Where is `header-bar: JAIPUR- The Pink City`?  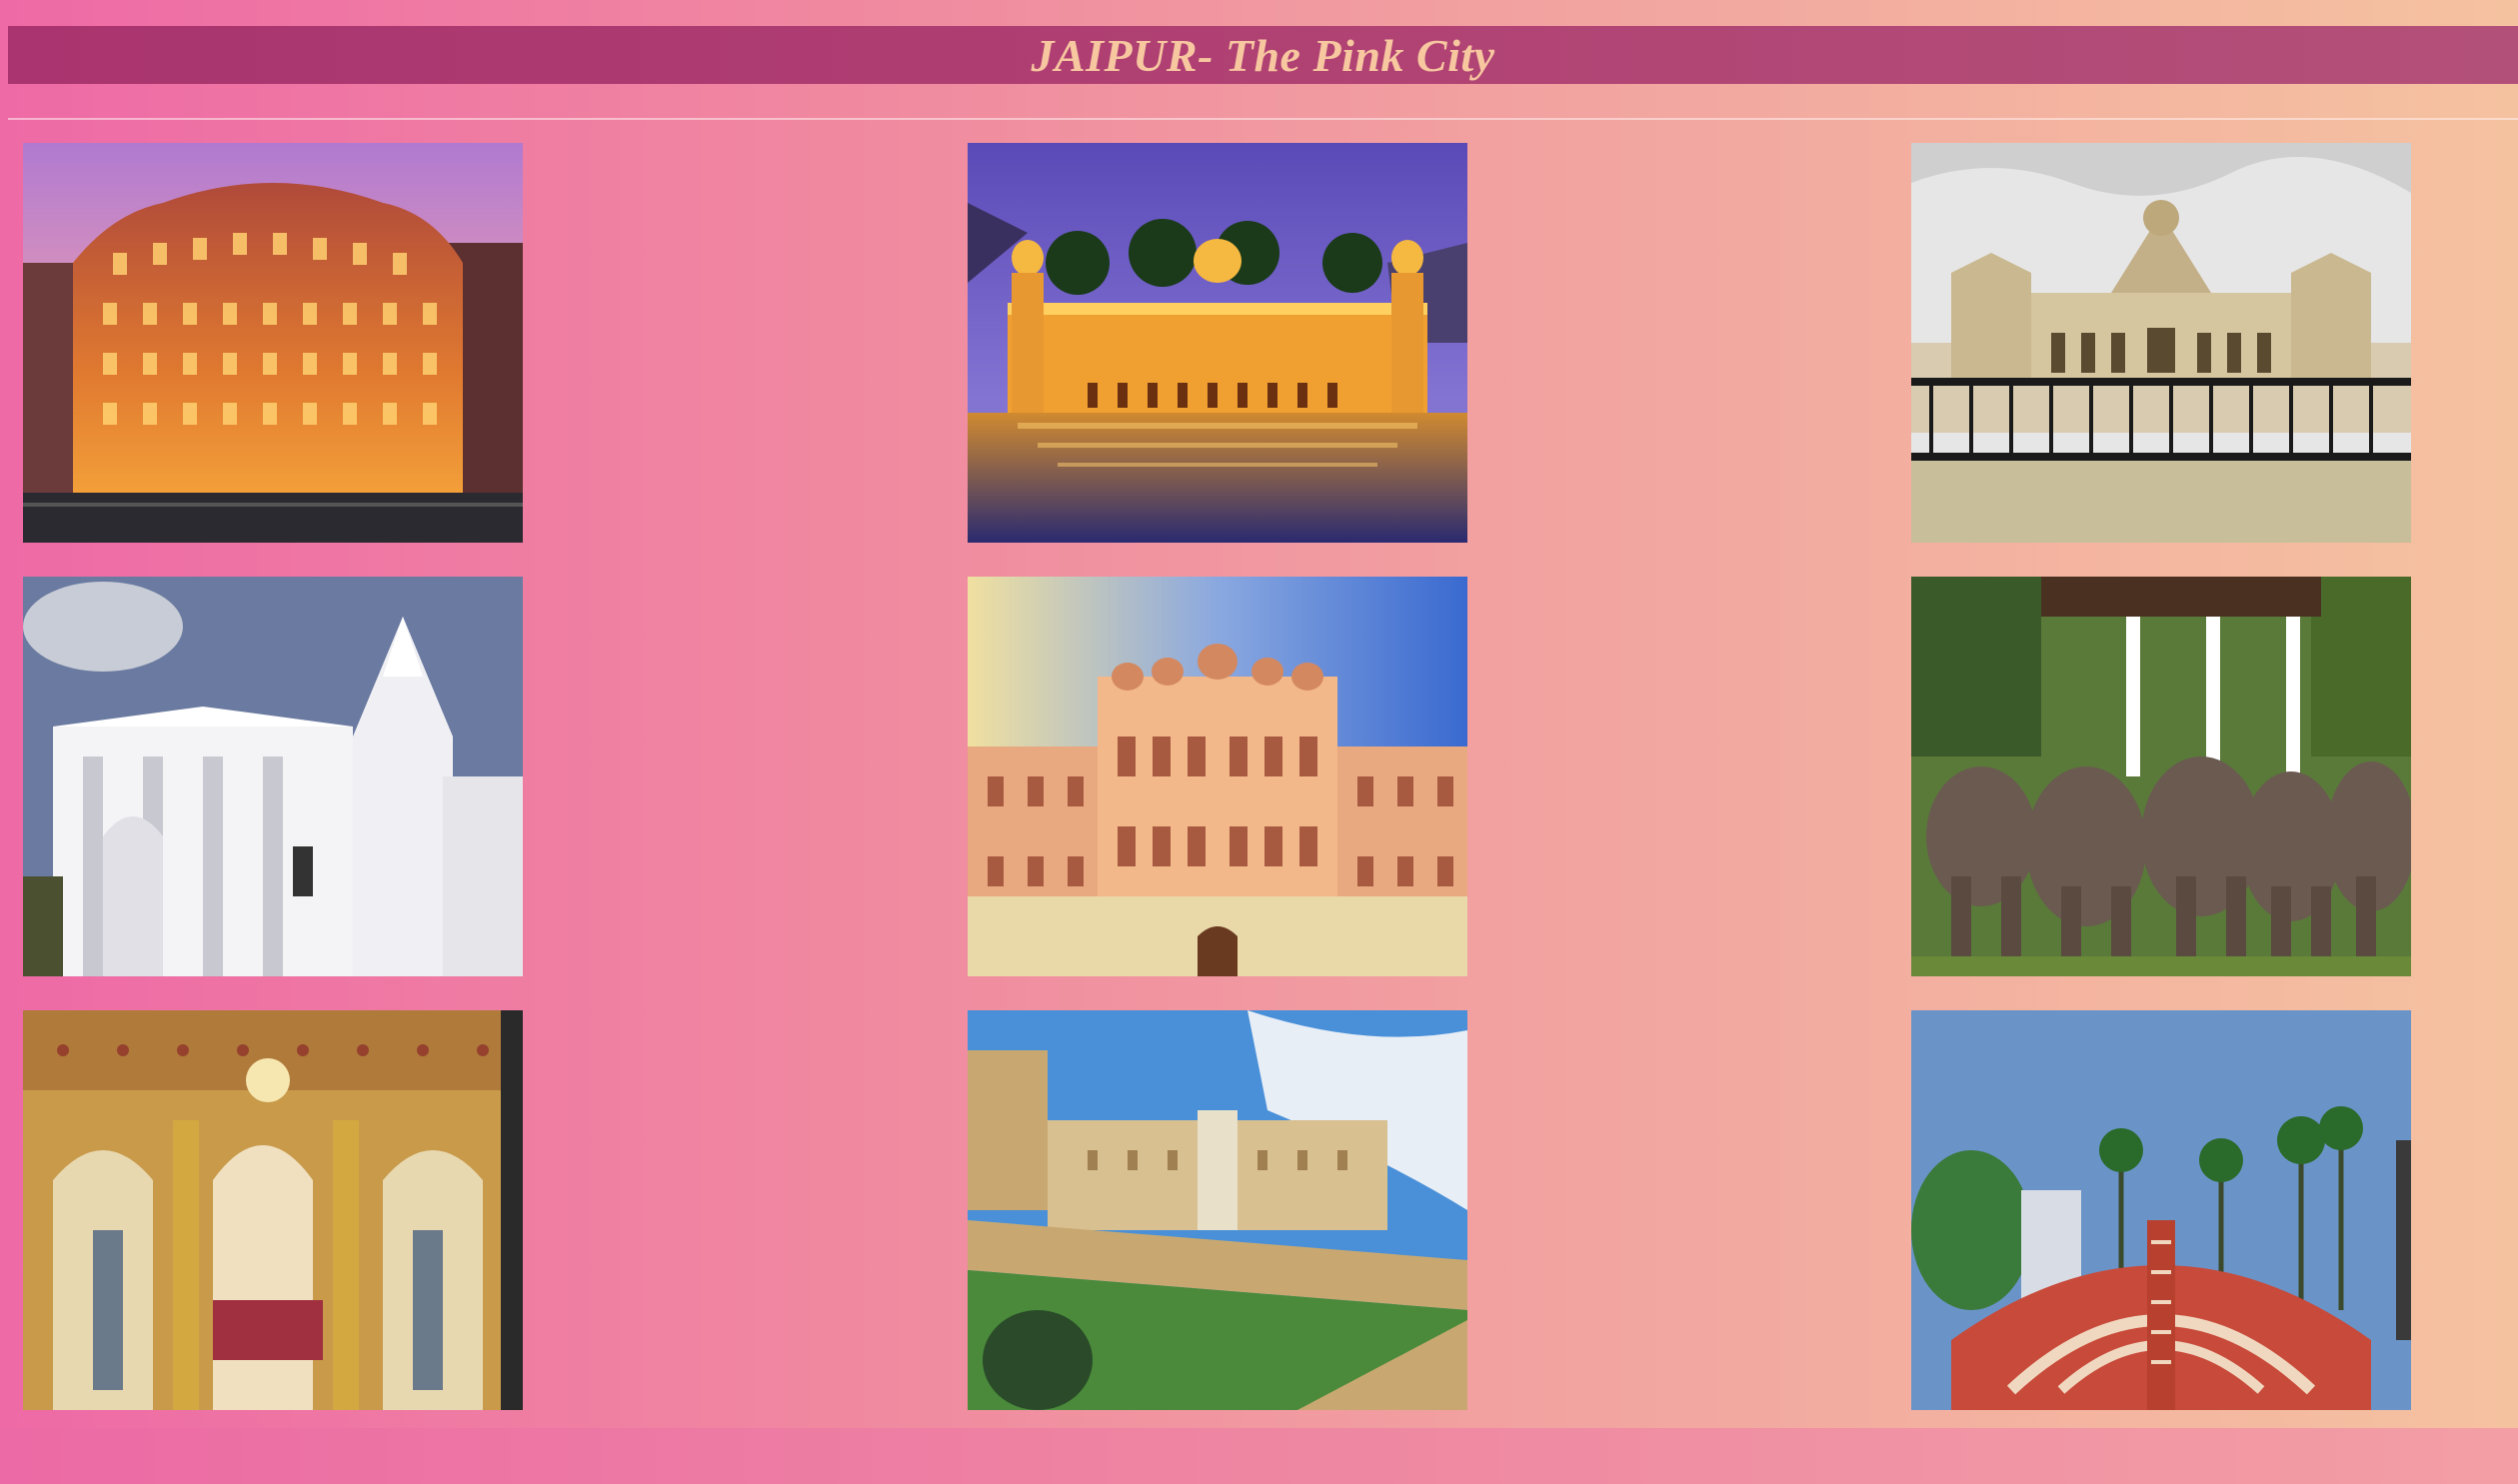 header-bar: JAIPUR- The Pink City is located at coordinates (1263, 55).